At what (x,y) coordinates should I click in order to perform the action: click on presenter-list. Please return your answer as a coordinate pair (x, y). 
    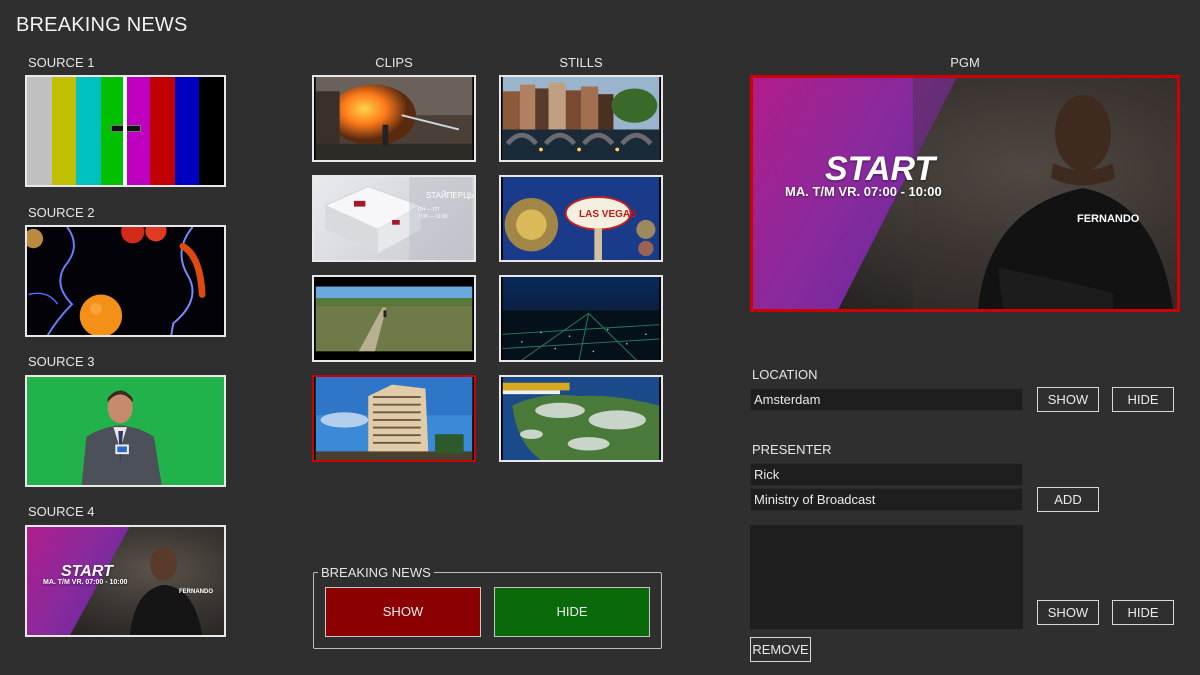
    Looking at the image, I should click on (886, 577).